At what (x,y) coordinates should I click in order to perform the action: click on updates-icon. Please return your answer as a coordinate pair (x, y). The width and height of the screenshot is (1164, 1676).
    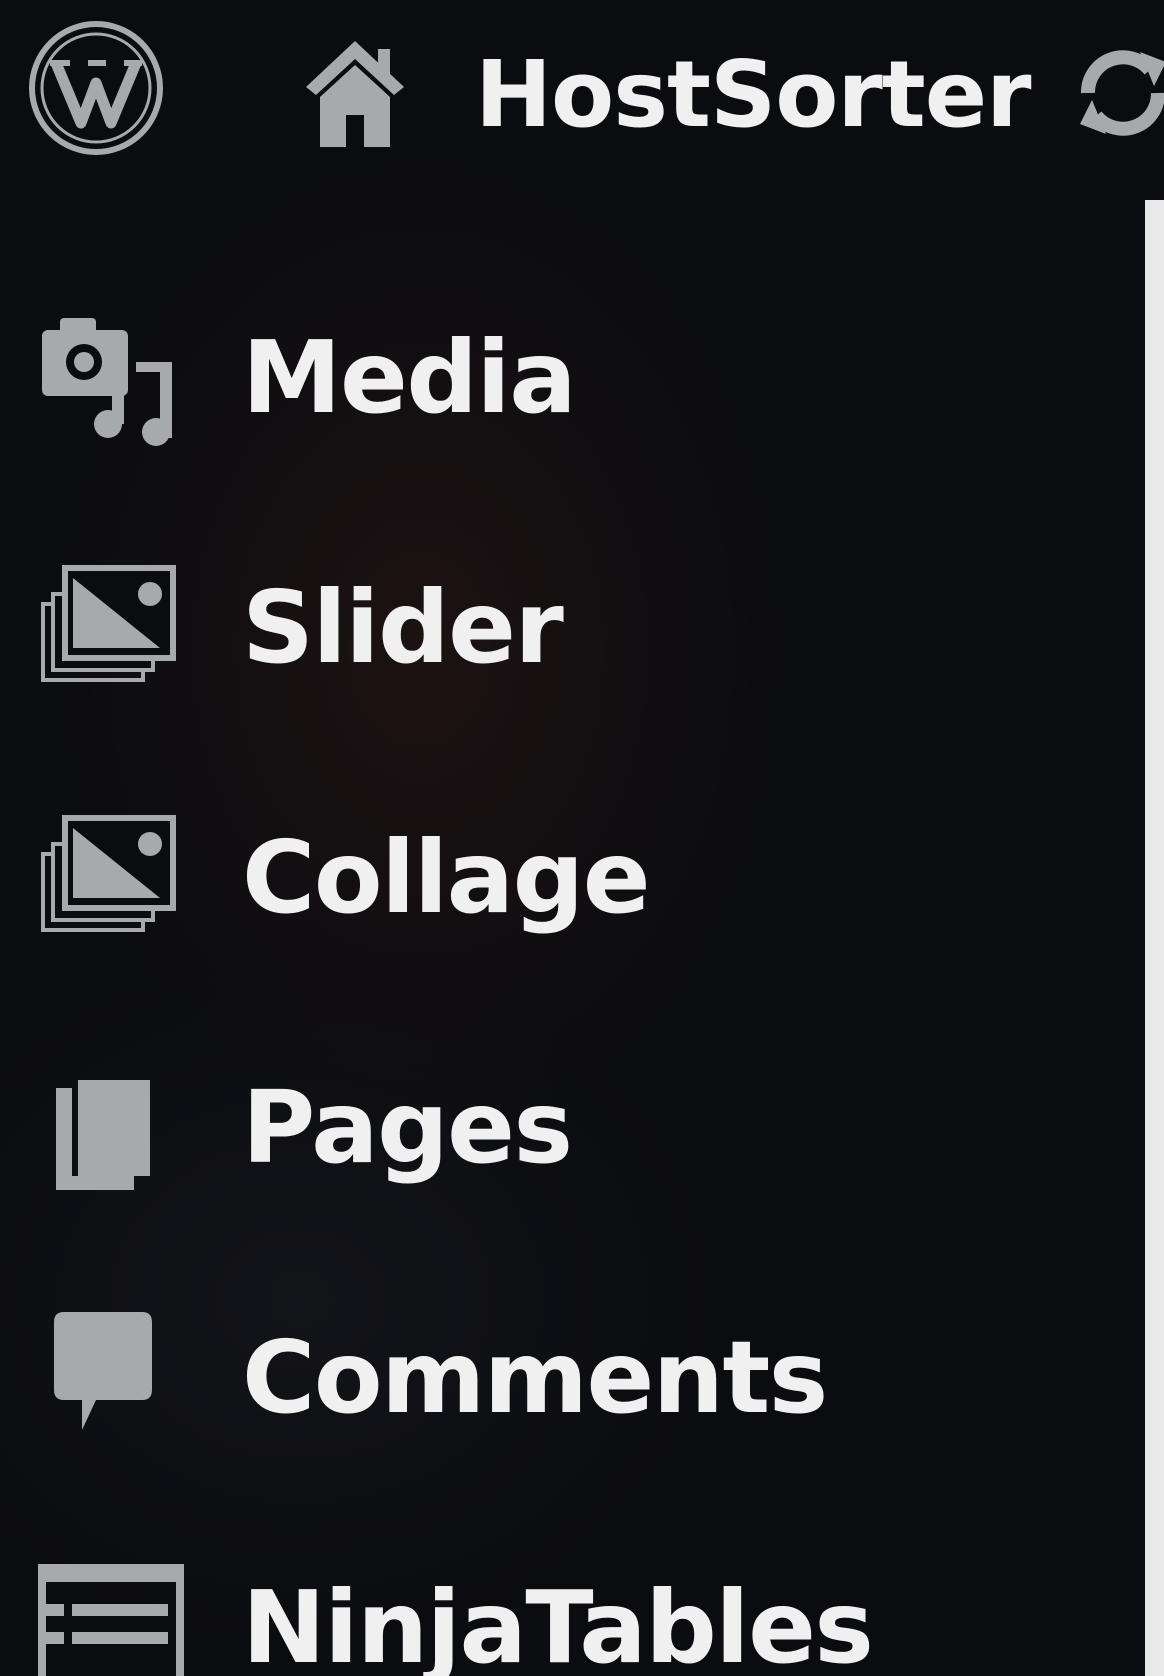
    Looking at the image, I should click on (1116, 93).